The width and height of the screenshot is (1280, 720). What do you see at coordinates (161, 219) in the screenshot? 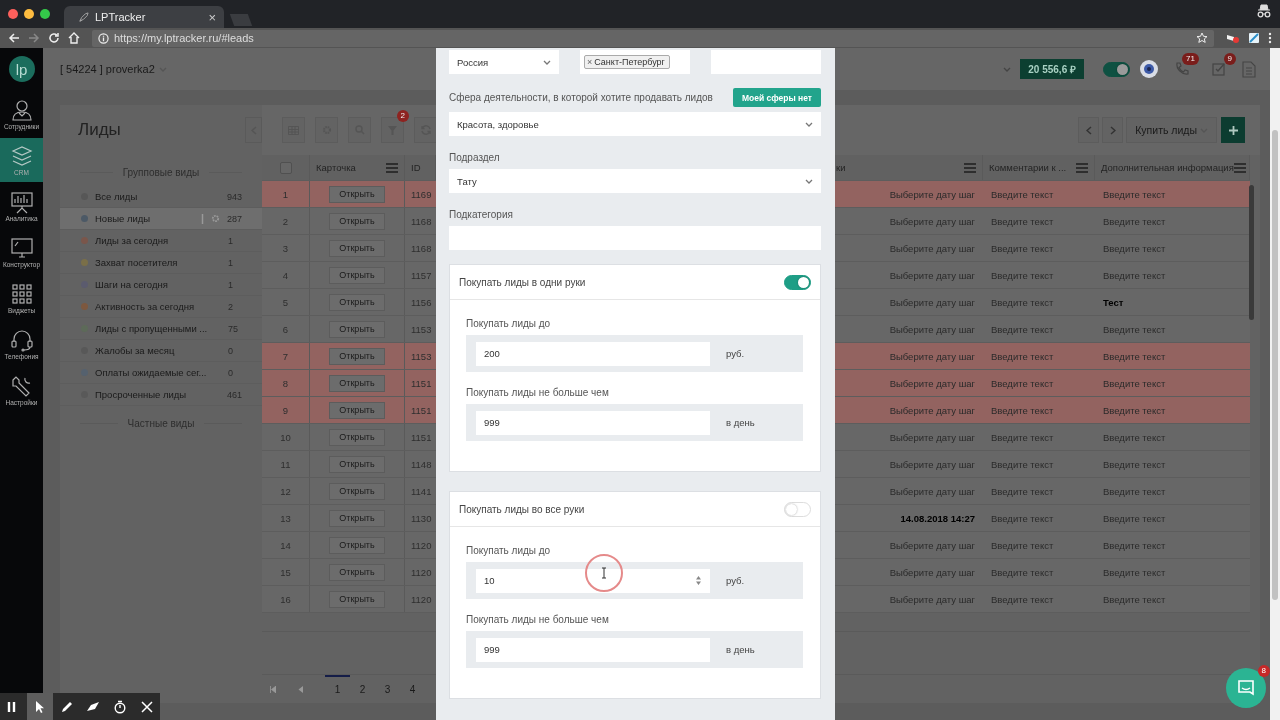
I see `view-item: Новые лиды 287` at bounding box center [161, 219].